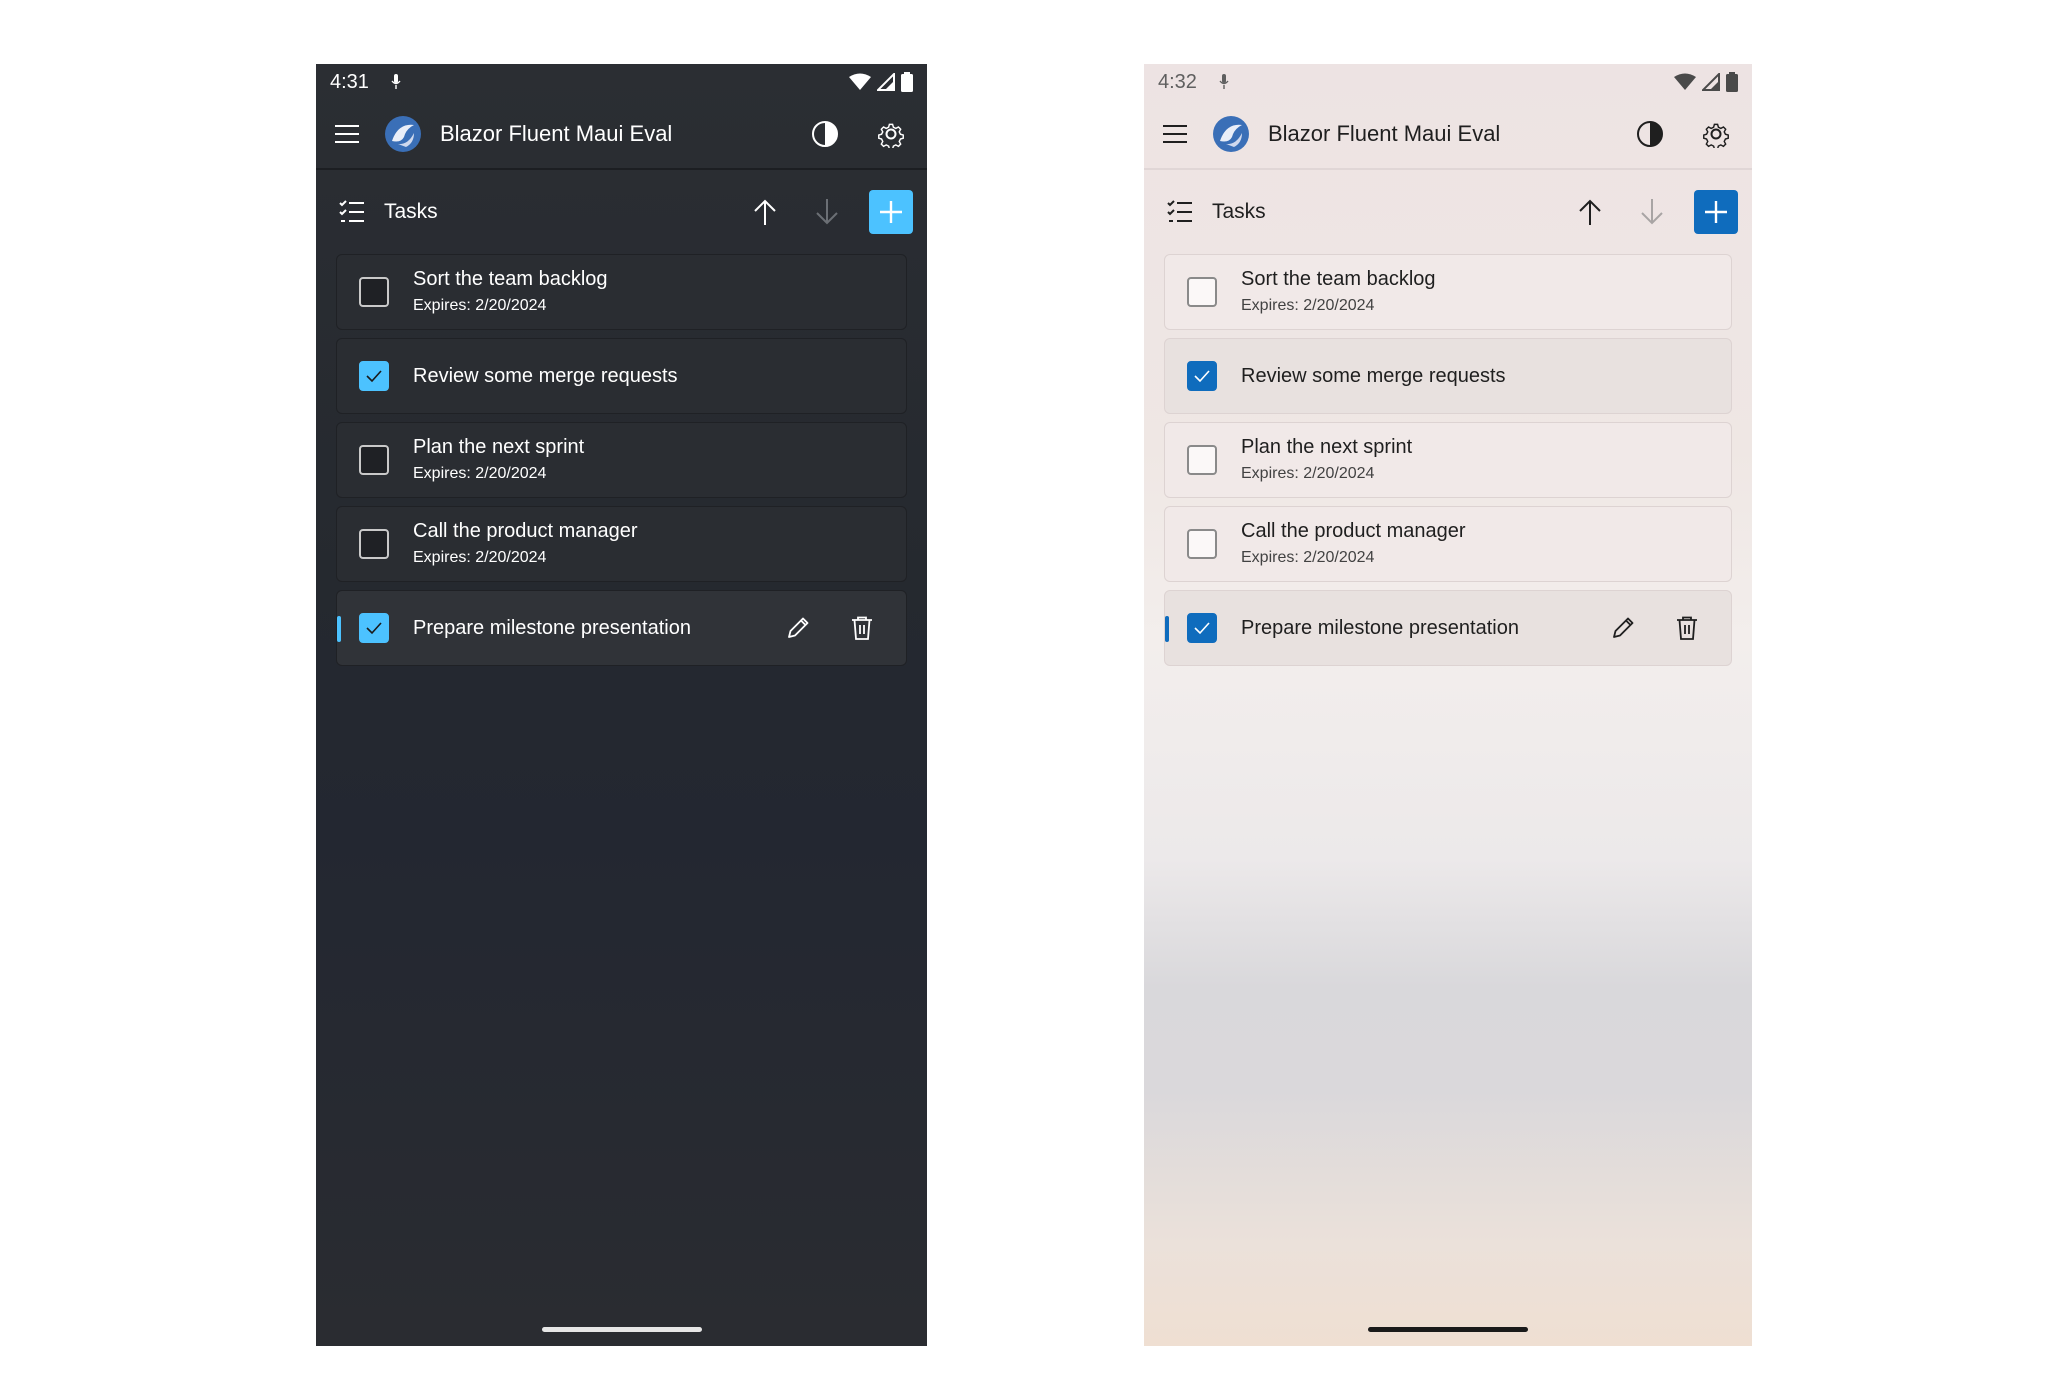 The image size is (2054, 1391). Describe the element at coordinates (621, 82) in the screenshot. I see `status-bar: 4:31` at that location.